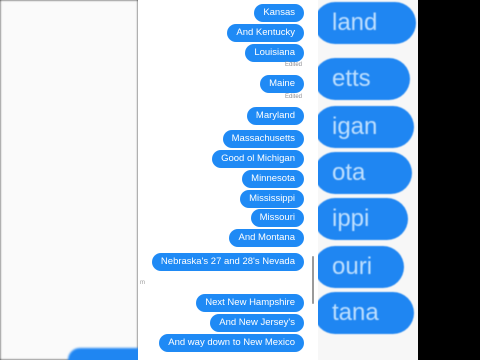 Image resolution: width=480 pixels, height=360 pixels. What do you see at coordinates (362, 79) in the screenshot?
I see `blurred-bubble: etts` at bounding box center [362, 79].